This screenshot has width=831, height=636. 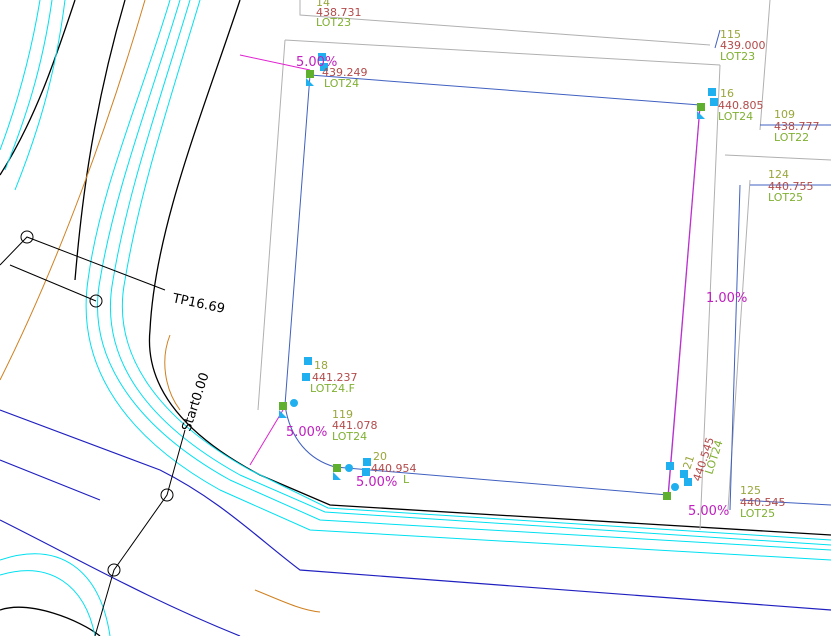 What do you see at coordinates (785, 197) in the screenshot?
I see `p124-lot: LOT25` at bounding box center [785, 197].